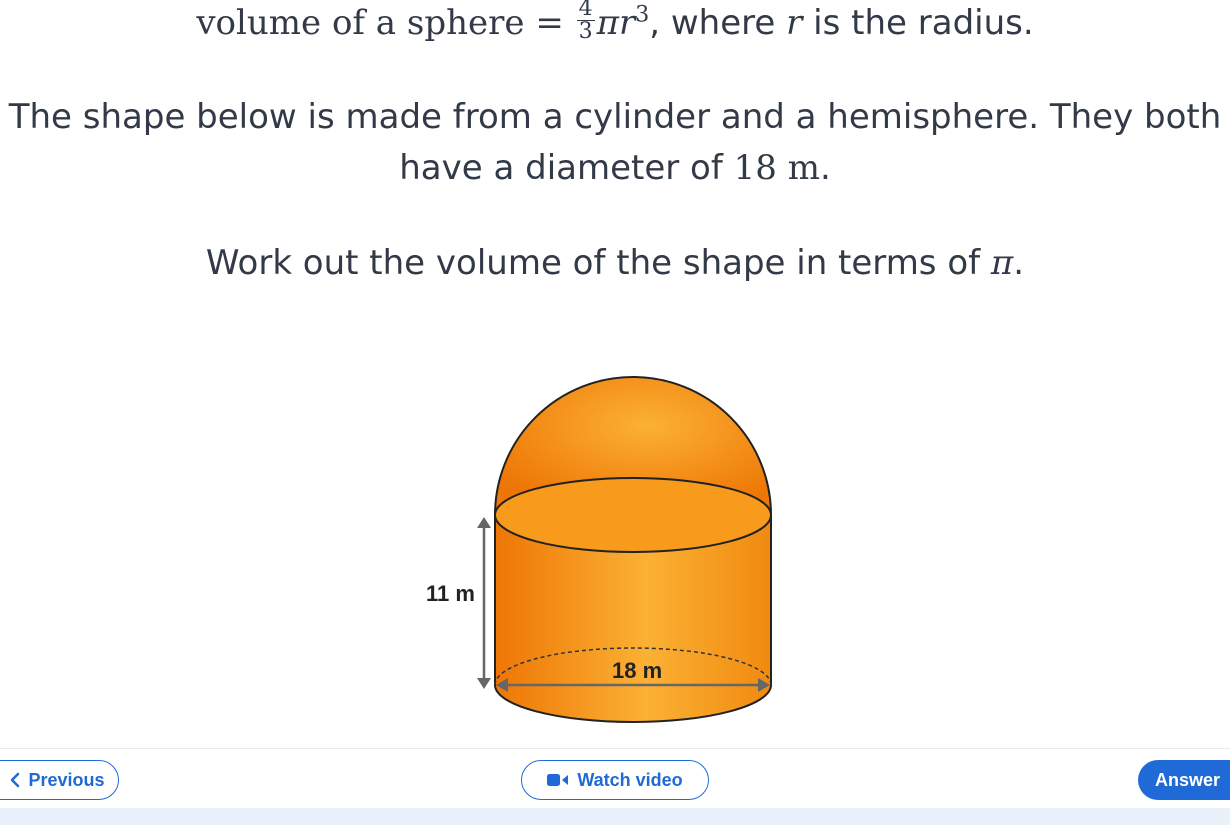  What do you see at coordinates (637, 670) in the screenshot?
I see `diameter-label: 18 m` at bounding box center [637, 670].